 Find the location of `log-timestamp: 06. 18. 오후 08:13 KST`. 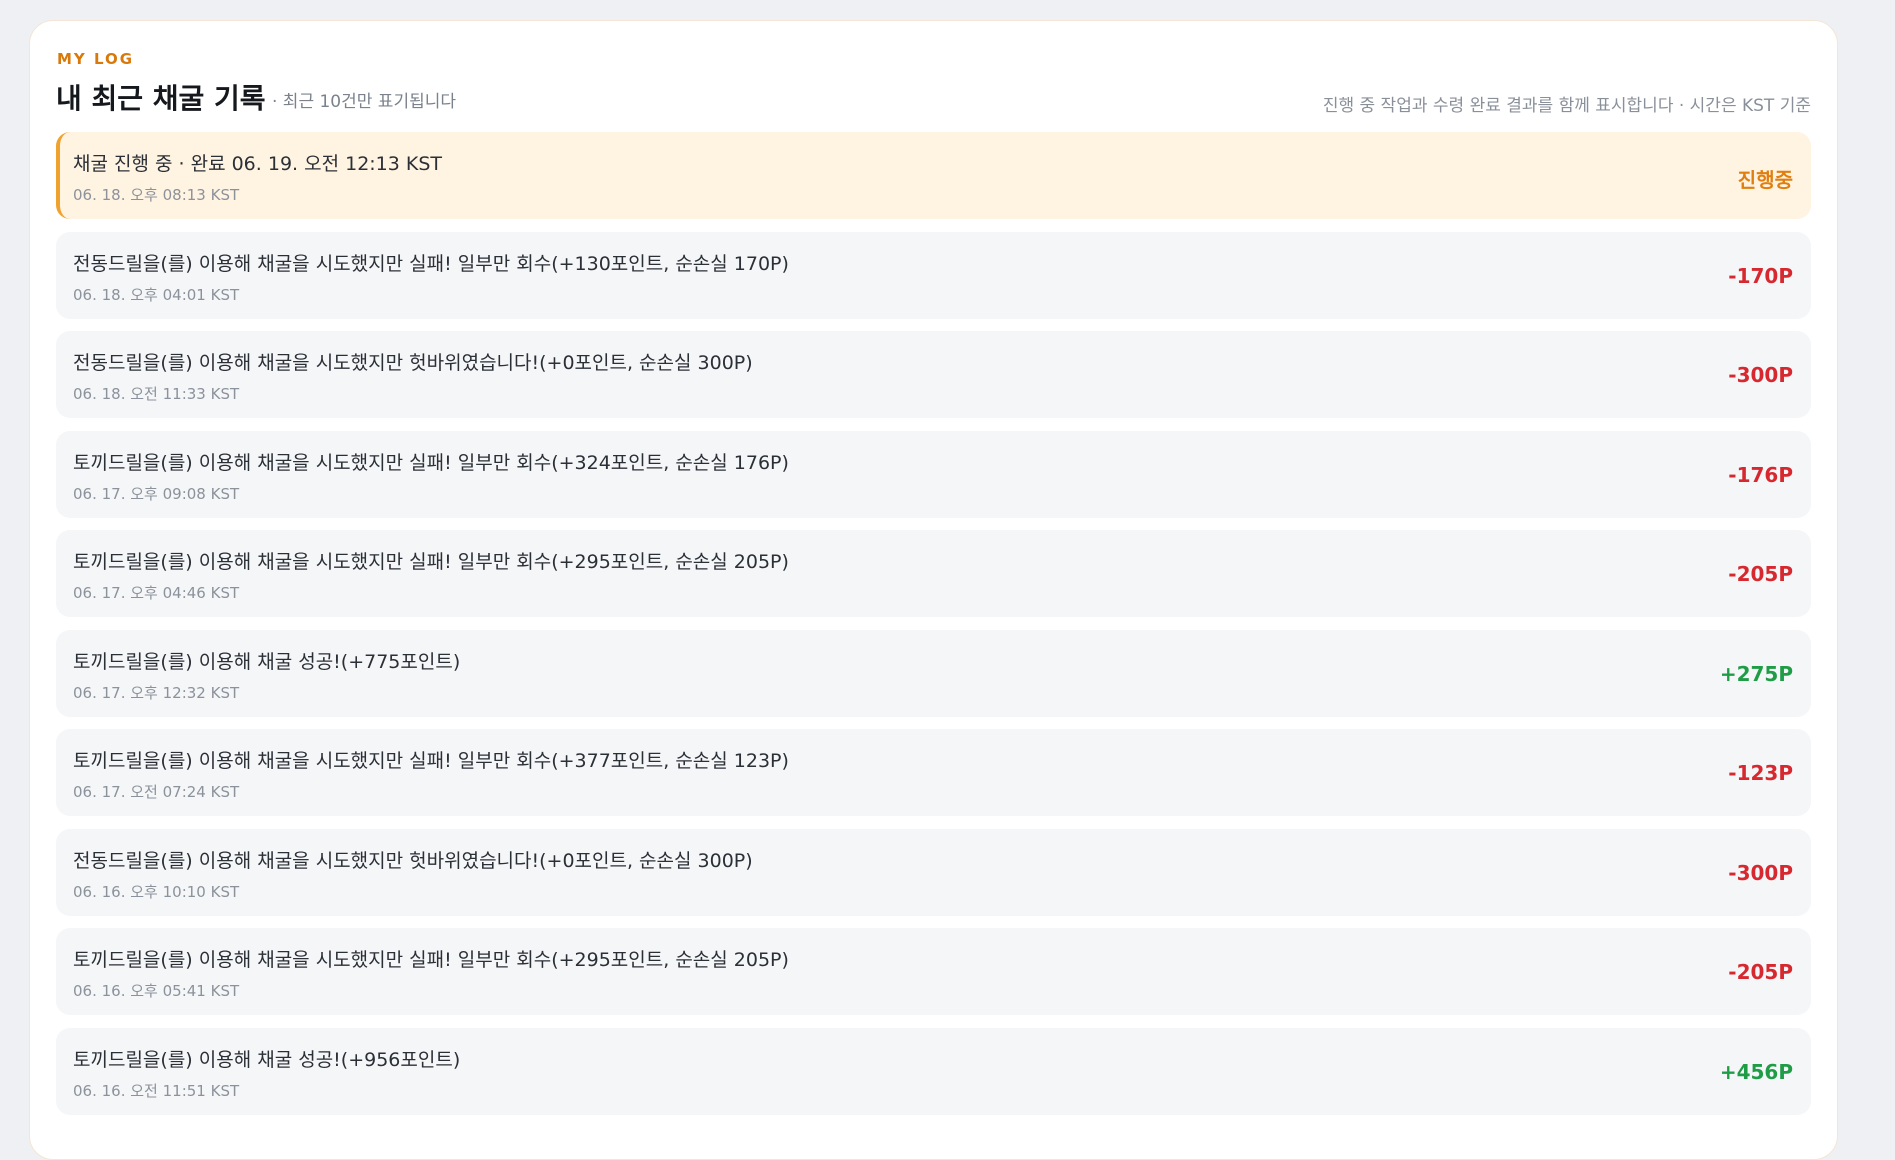

log-timestamp: 06. 18. 오후 08:13 KST is located at coordinates (156, 195).